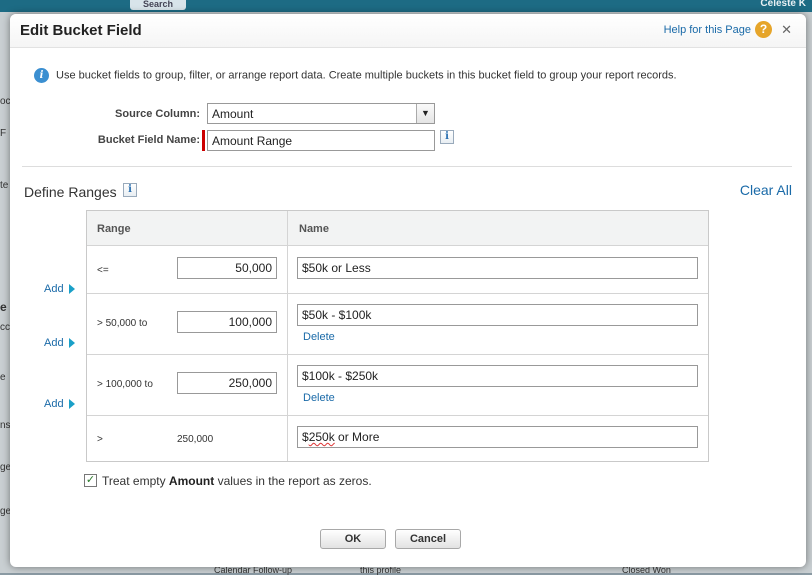 The width and height of the screenshot is (812, 575). What do you see at coordinates (707, 30) in the screenshot?
I see `help-for-page-link: Help for this Page` at bounding box center [707, 30].